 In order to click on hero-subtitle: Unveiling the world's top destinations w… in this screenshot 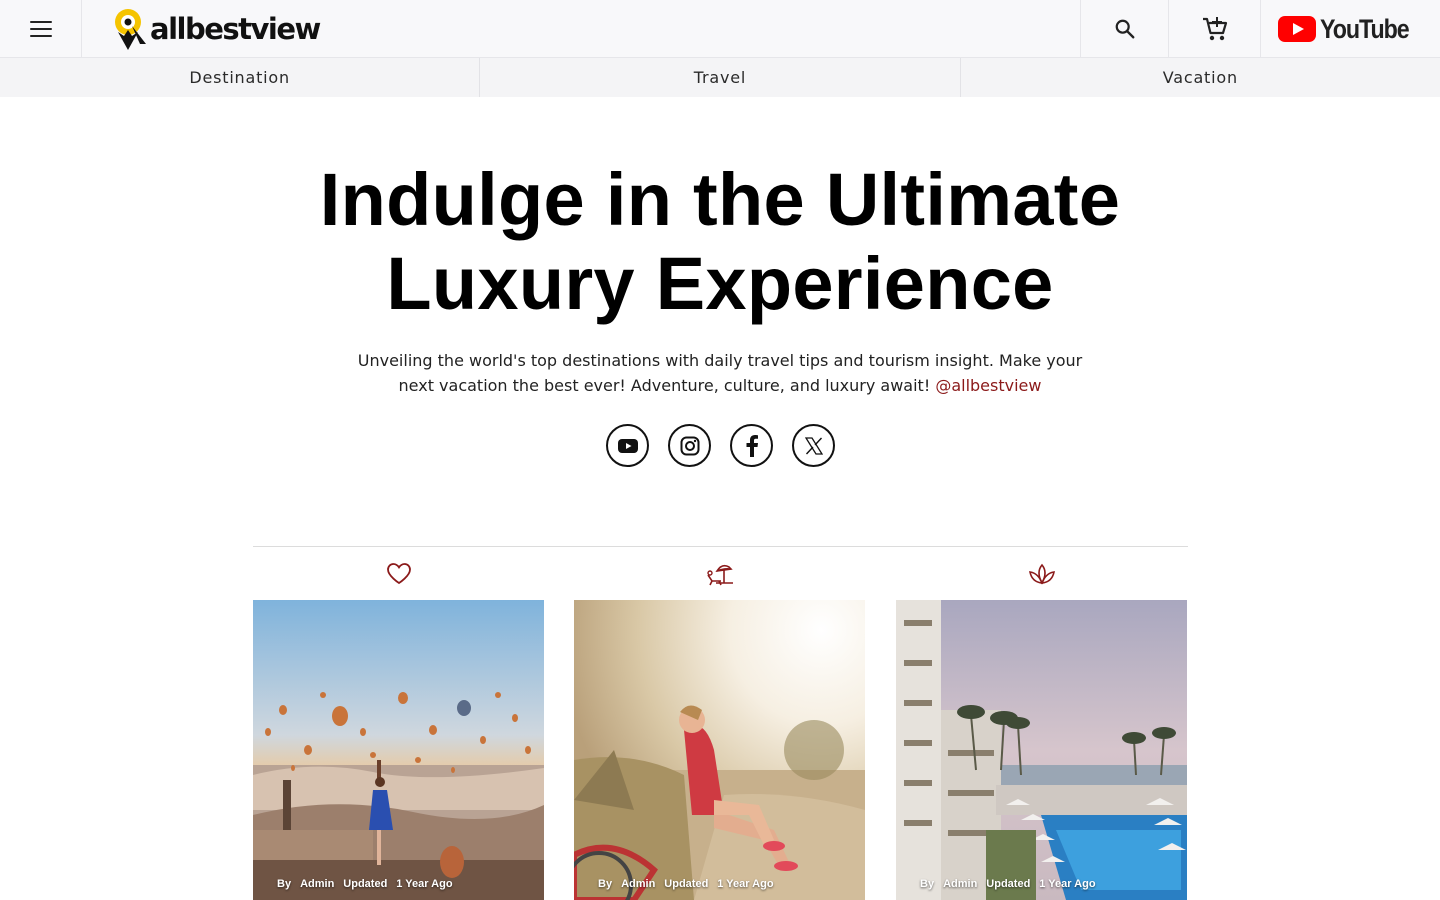, I will do `click(720, 373)`.